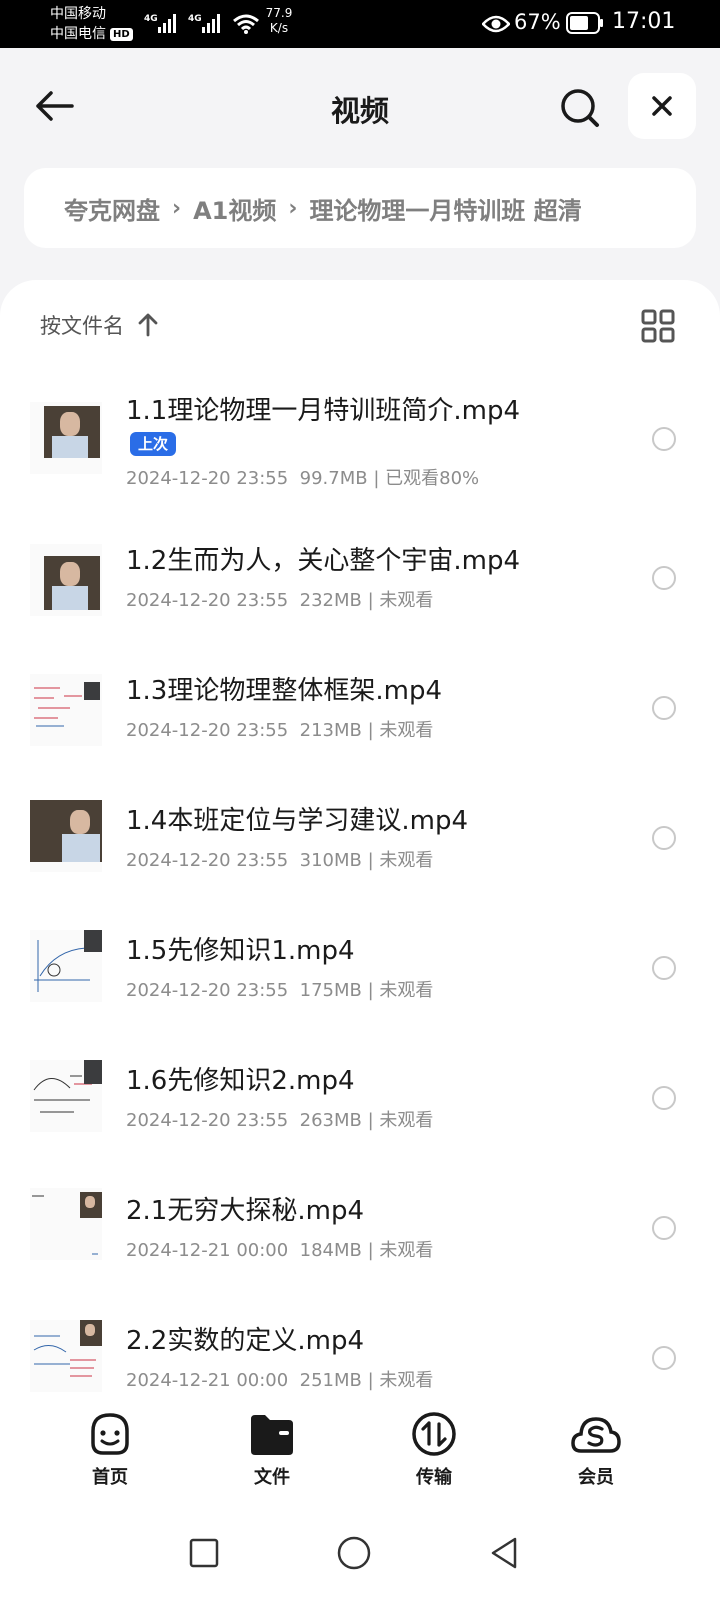 This screenshot has height=1600, width=720. Describe the element at coordinates (596, 1435) in the screenshot. I see `cloud-member-icon` at that location.